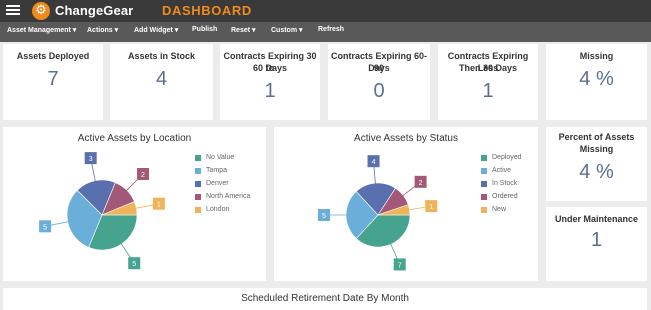  I want to click on legend-item: North America, so click(222, 196).